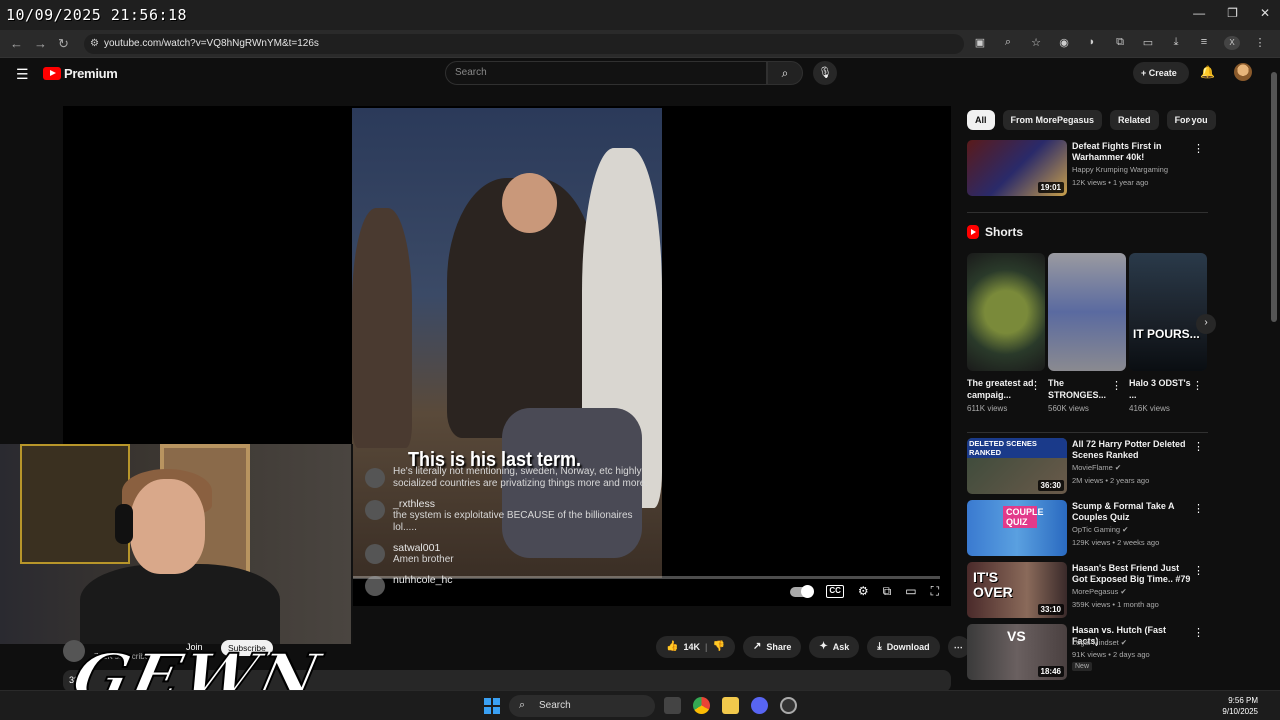  What do you see at coordinates (1274, 375) in the screenshot?
I see `page-scrollbar` at bounding box center [1274, 375].